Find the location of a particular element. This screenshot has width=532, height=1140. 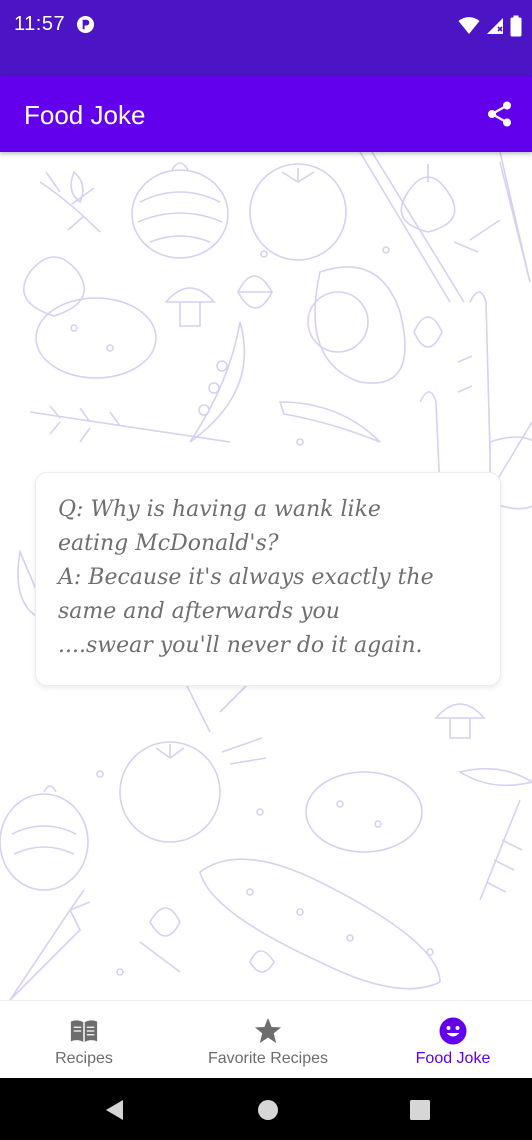

share-button is located at coordinates (500, 114).